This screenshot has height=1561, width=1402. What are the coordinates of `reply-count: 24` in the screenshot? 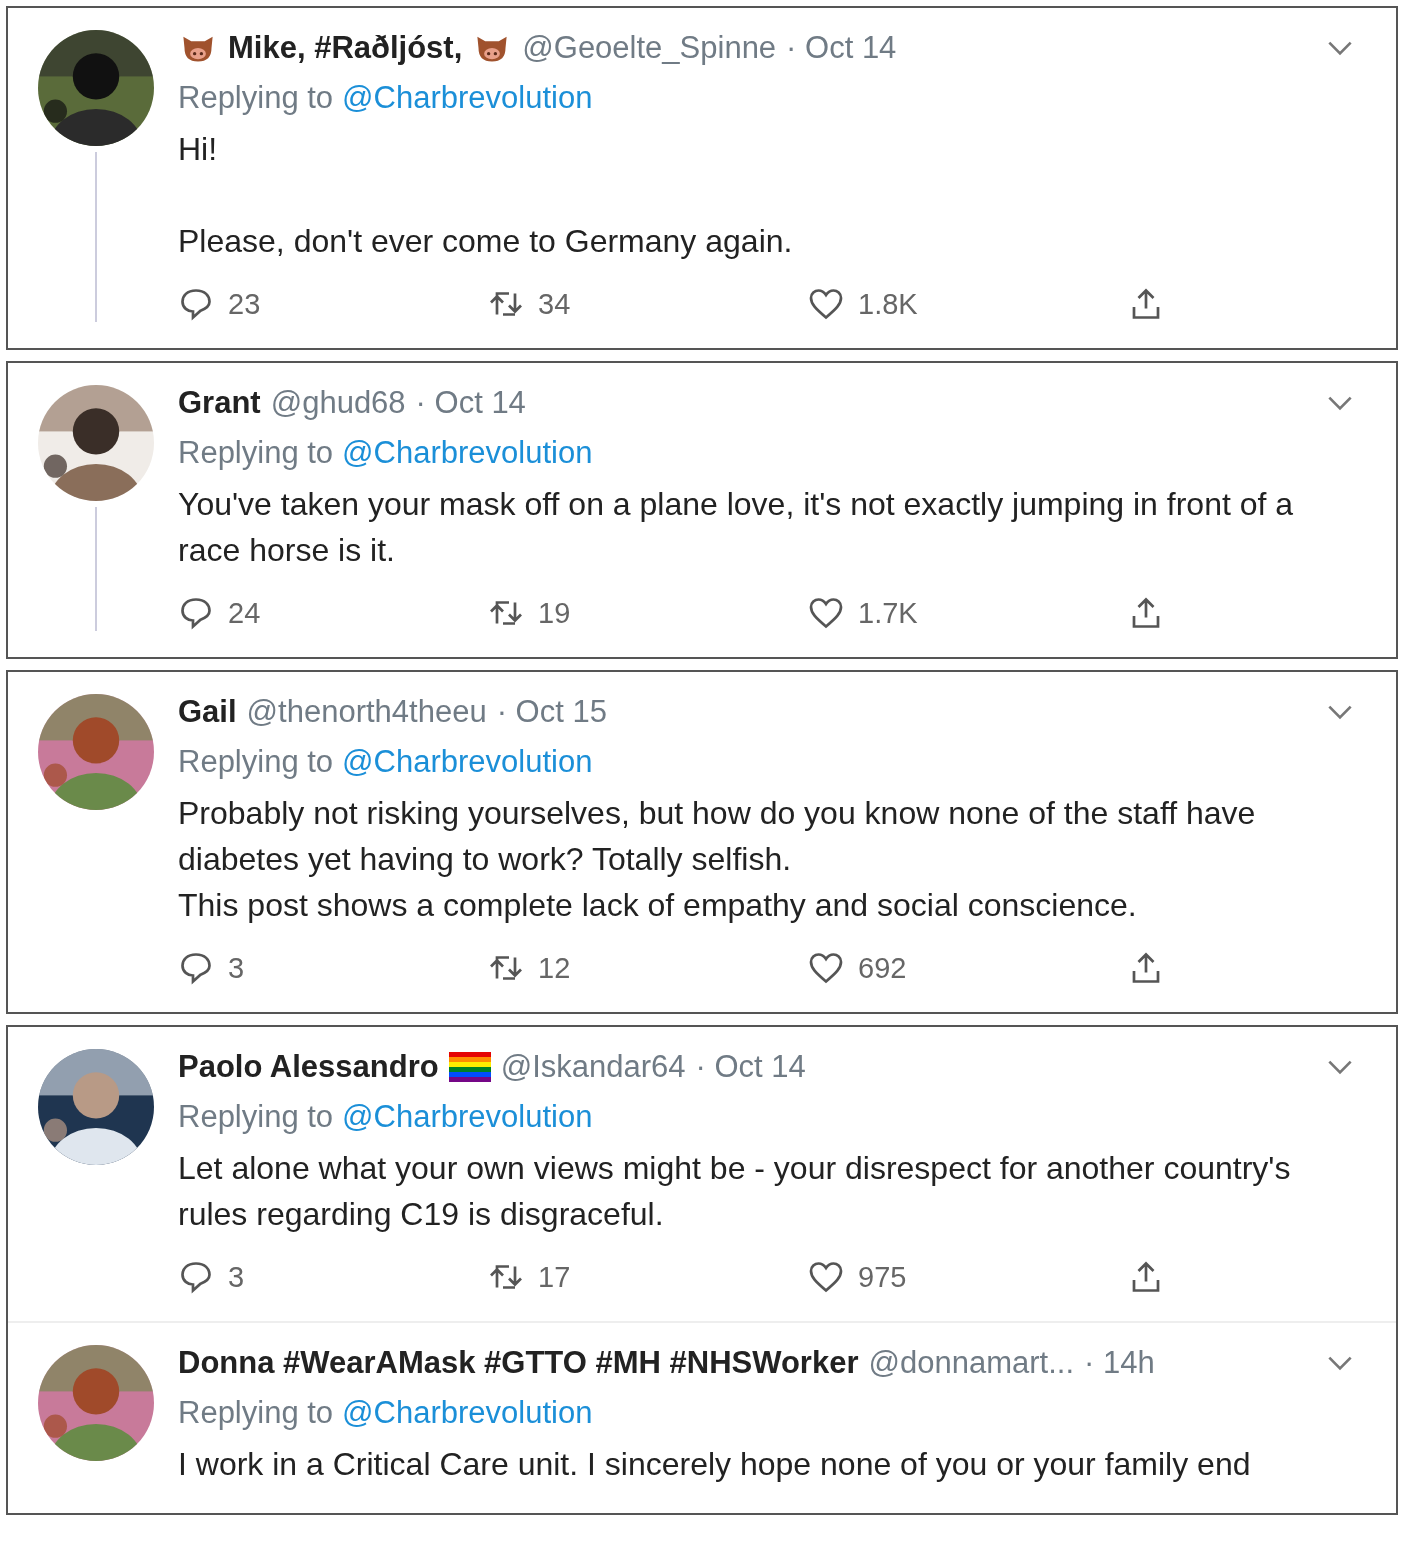 It's located at (244, 613).